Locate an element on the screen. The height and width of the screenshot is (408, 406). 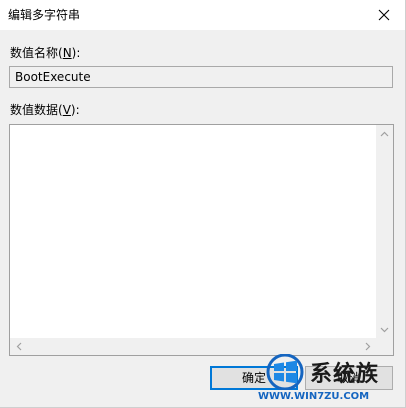
watermark: 系统族 WWW.WIN7ZU.COM is located at coordinates (331, 376).